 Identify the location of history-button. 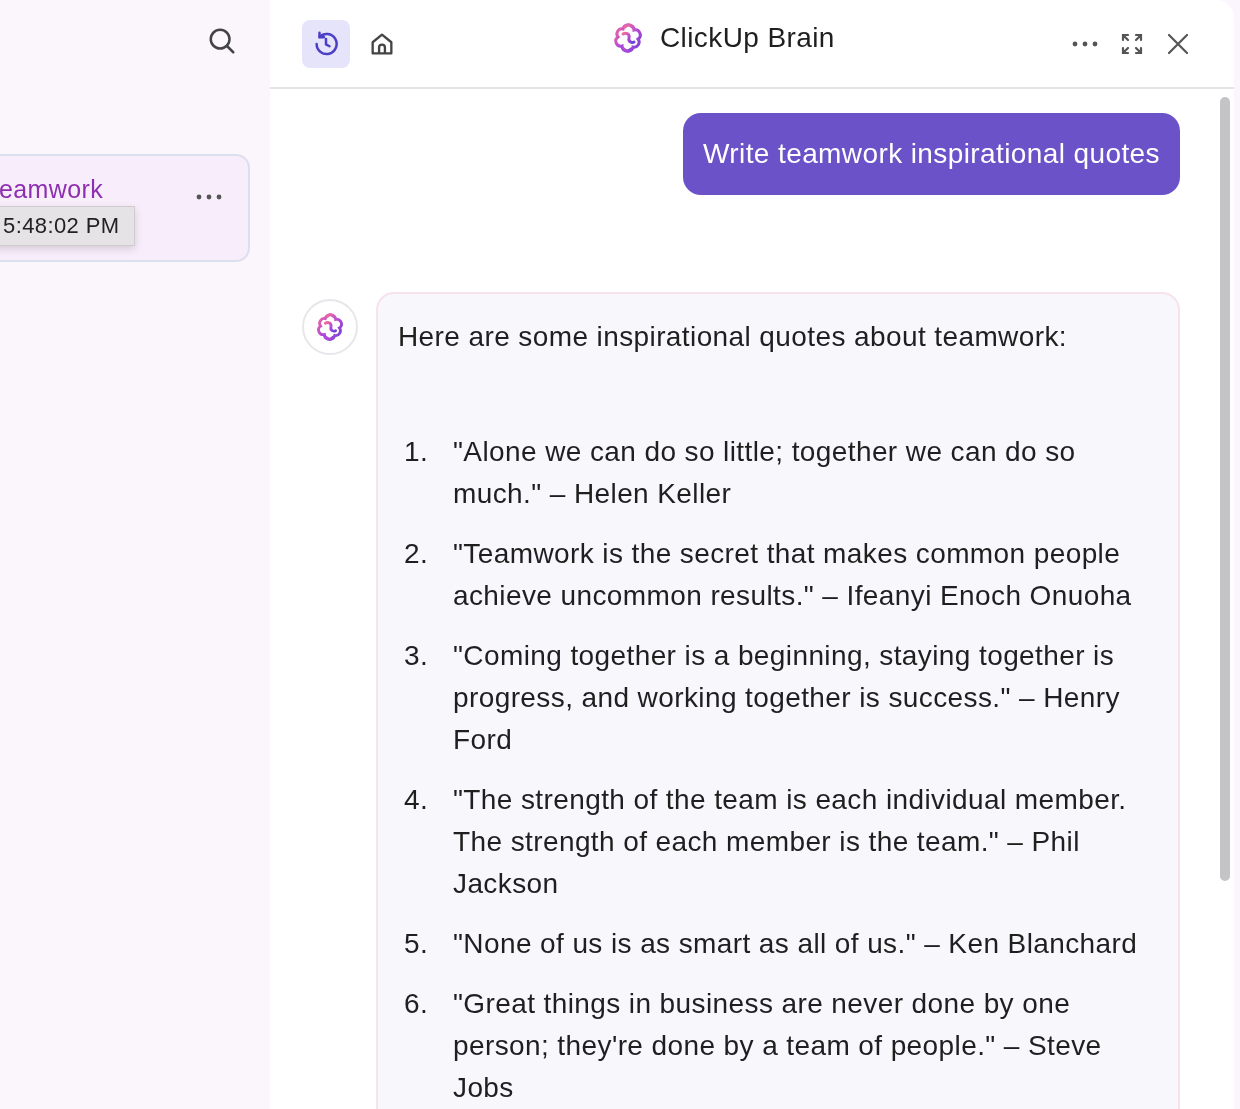
(326, 43).